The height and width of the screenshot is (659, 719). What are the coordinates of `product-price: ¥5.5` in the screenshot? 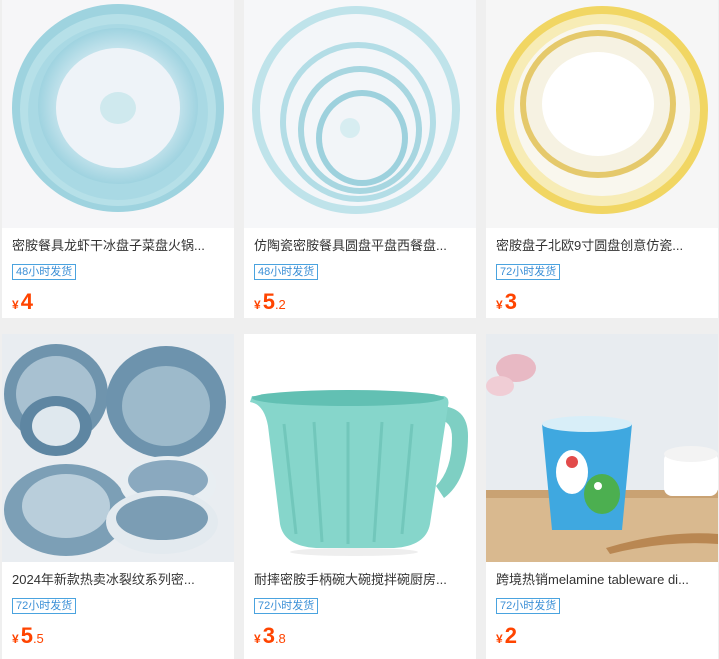 It's located at (28, 637).